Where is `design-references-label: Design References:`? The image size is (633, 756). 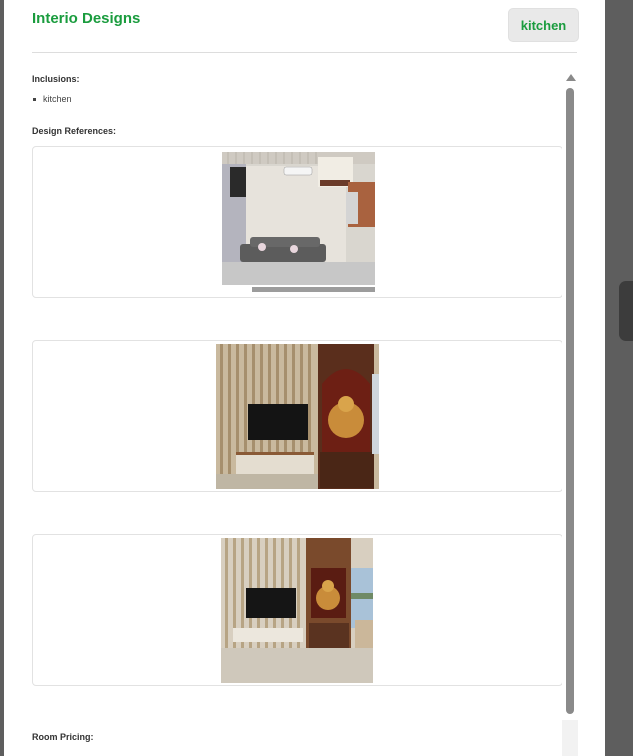
design-references-label: Design References: is located at coordinates (74, 131).